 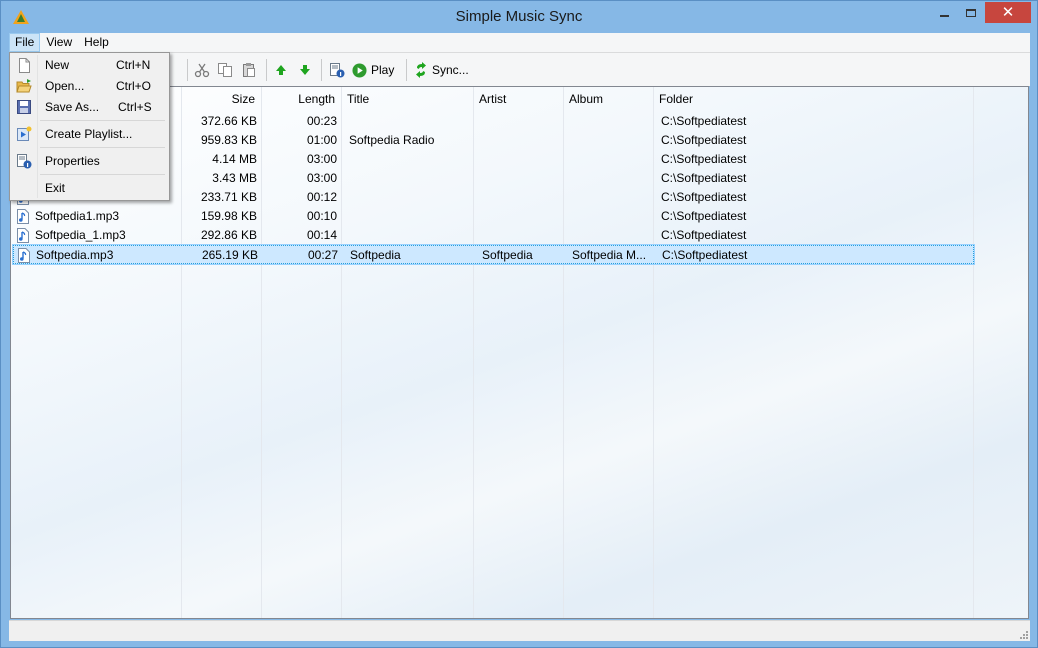 I want to click on column-header-folder: Folder, so click(x=813, y=99).